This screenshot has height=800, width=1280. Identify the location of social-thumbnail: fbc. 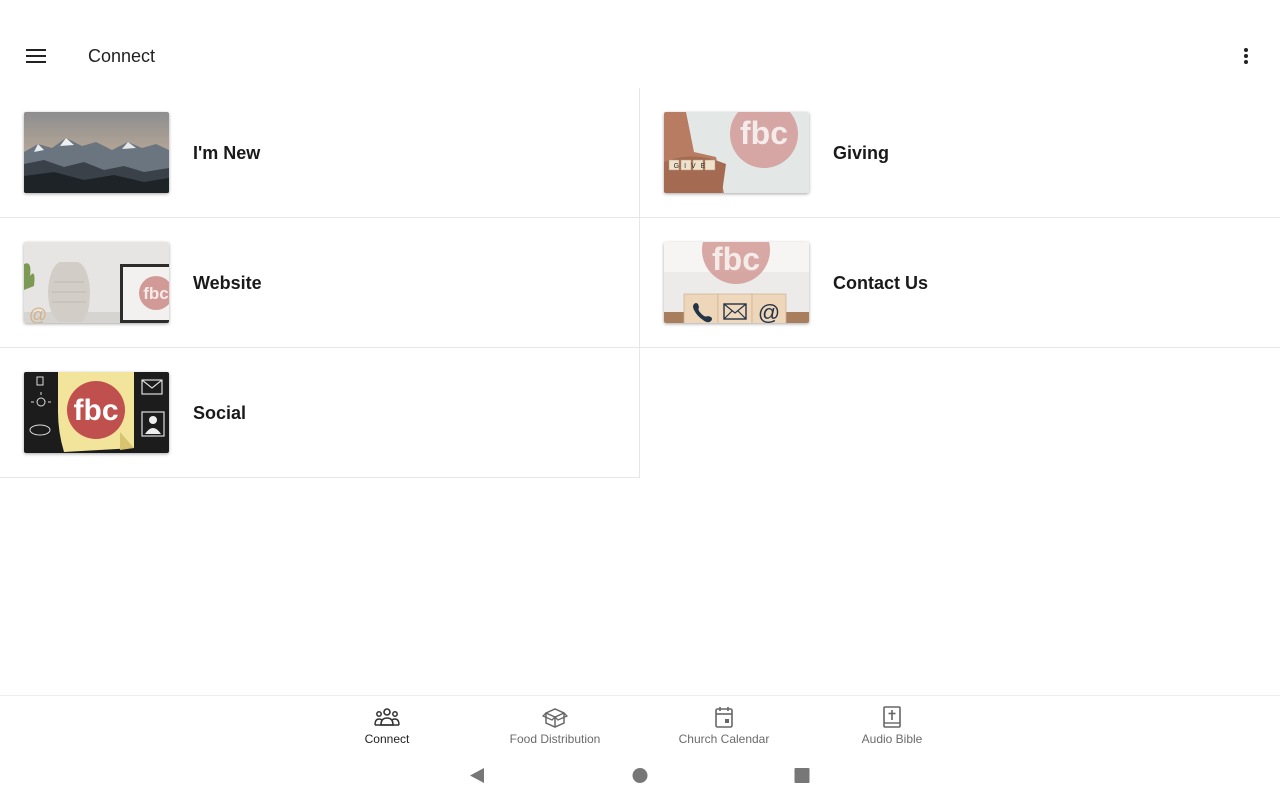
(96, 412).